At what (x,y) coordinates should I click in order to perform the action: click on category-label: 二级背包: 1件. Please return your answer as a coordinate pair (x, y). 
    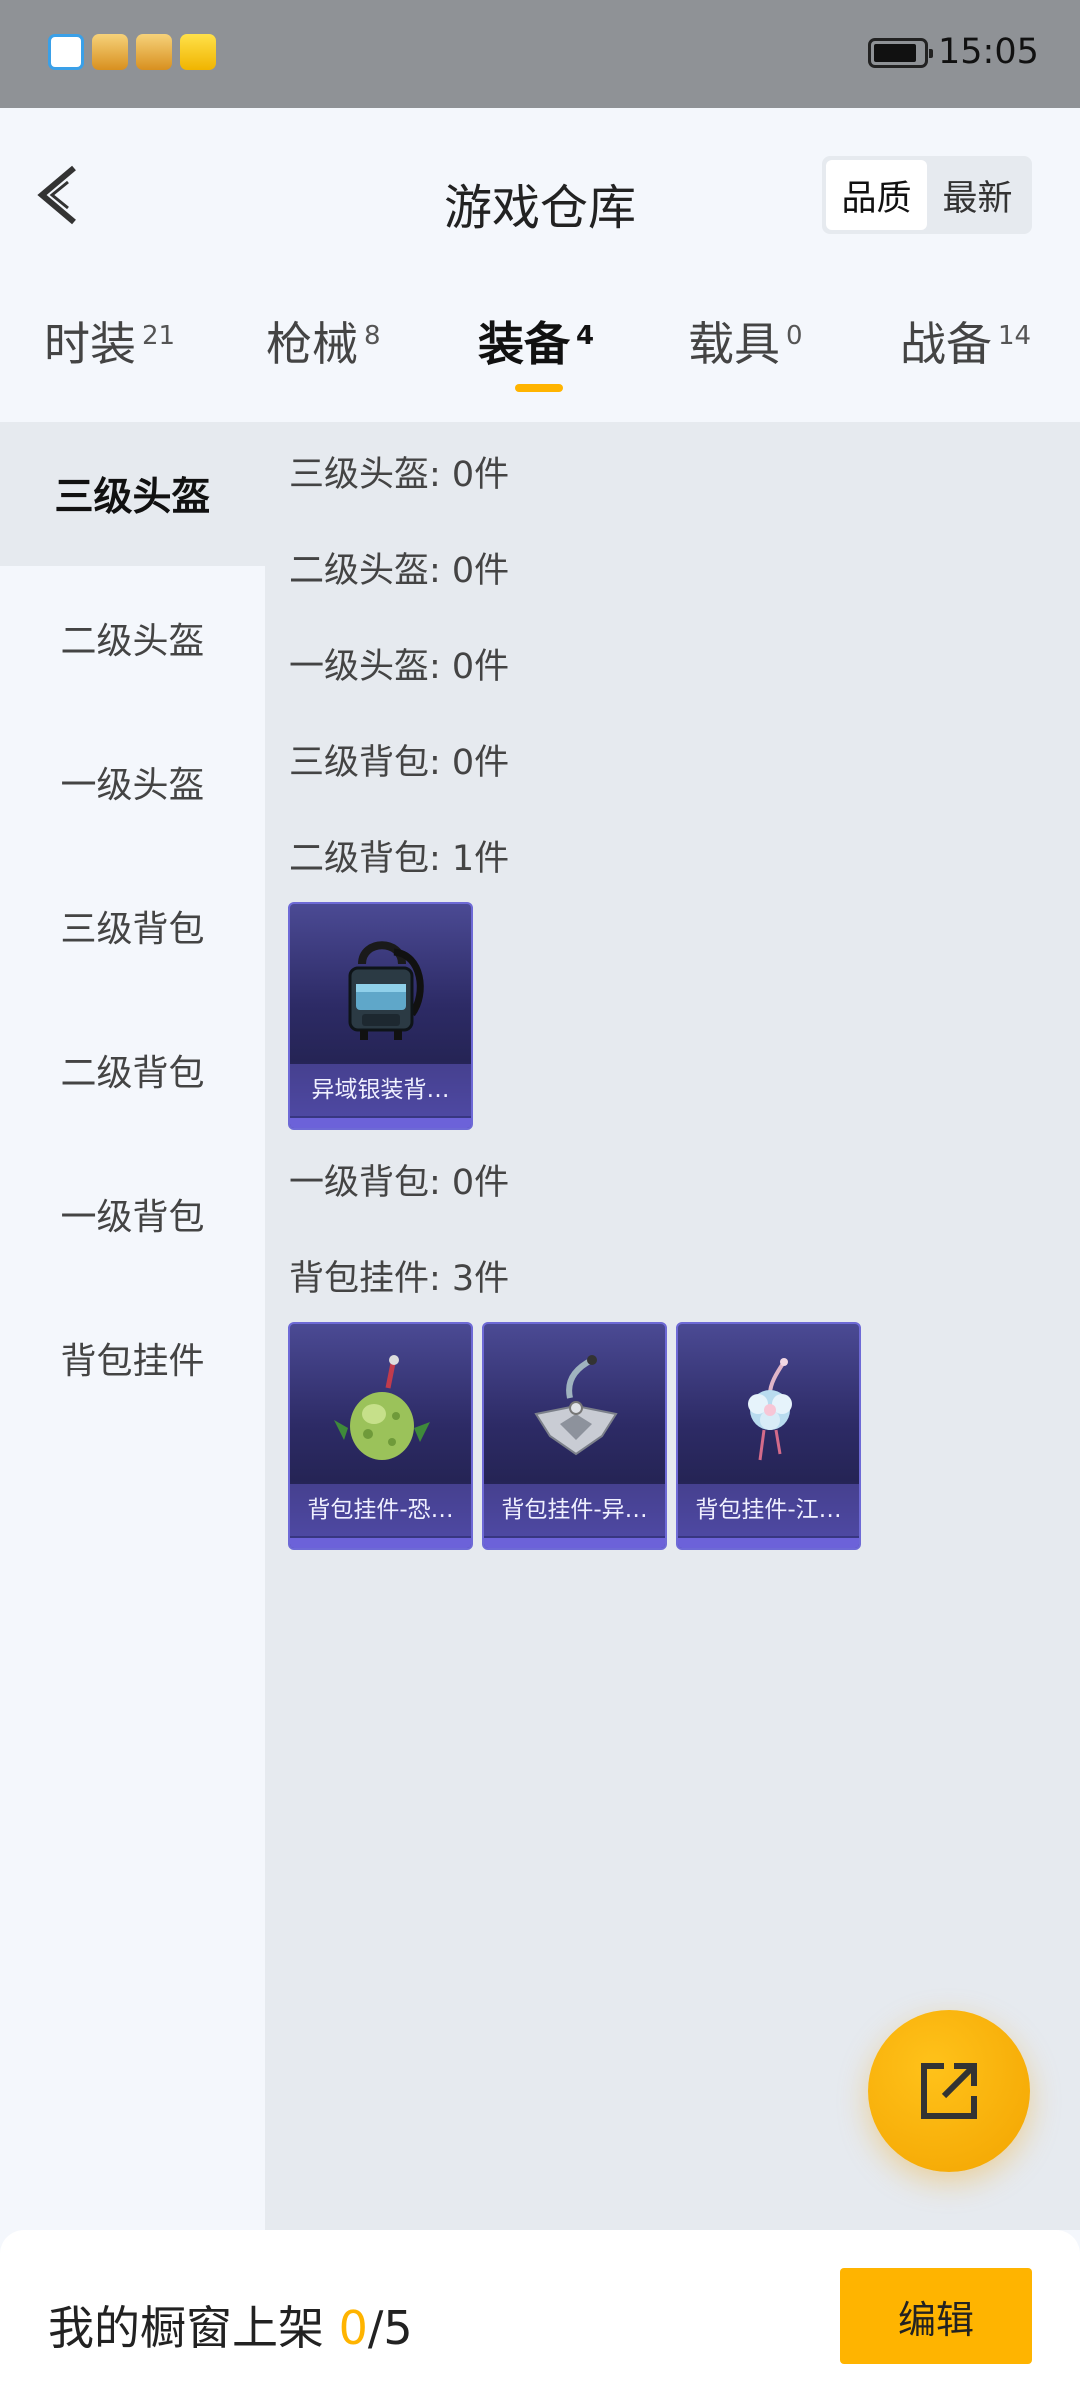
    Looking at the image, I should click on (399, 859).